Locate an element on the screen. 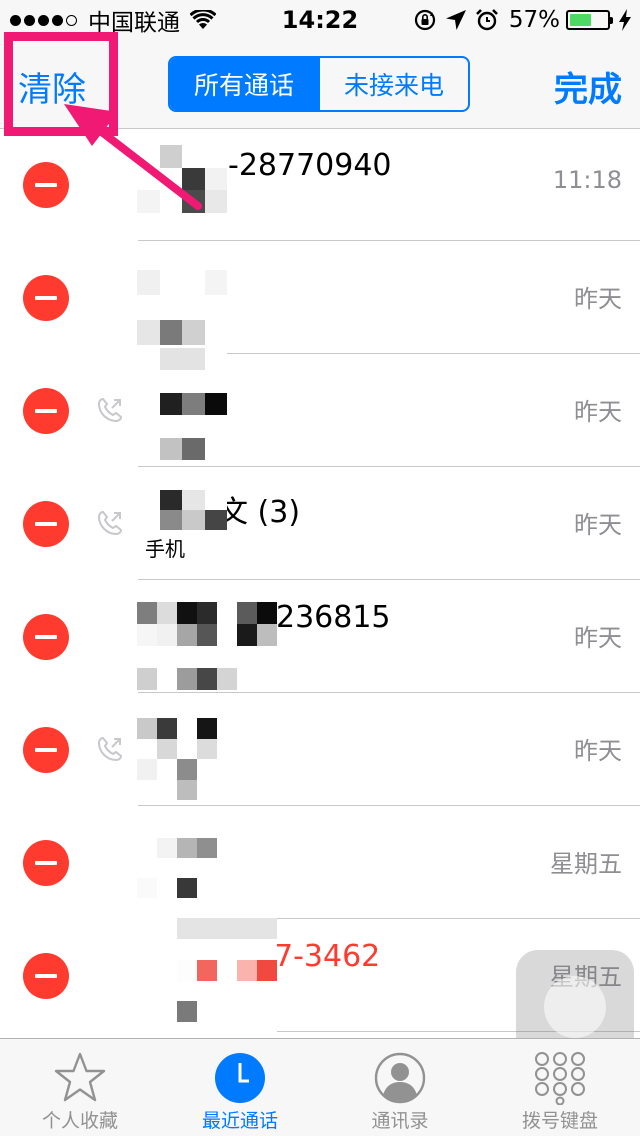  call-row: 文 (3) 手机 昨天 is located at coordinates (320, 523).